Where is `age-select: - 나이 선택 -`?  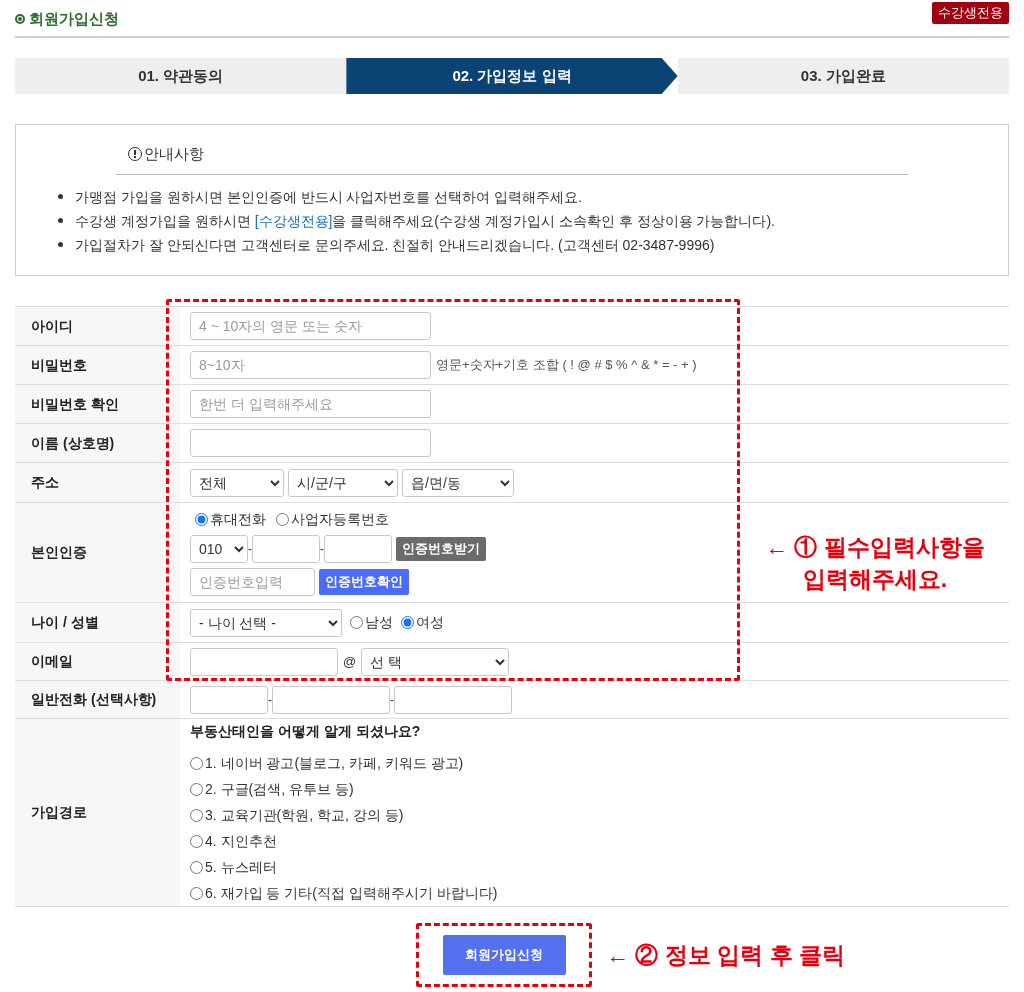
age-select: - 나이 선택 - is located at coordinates (266, 622).